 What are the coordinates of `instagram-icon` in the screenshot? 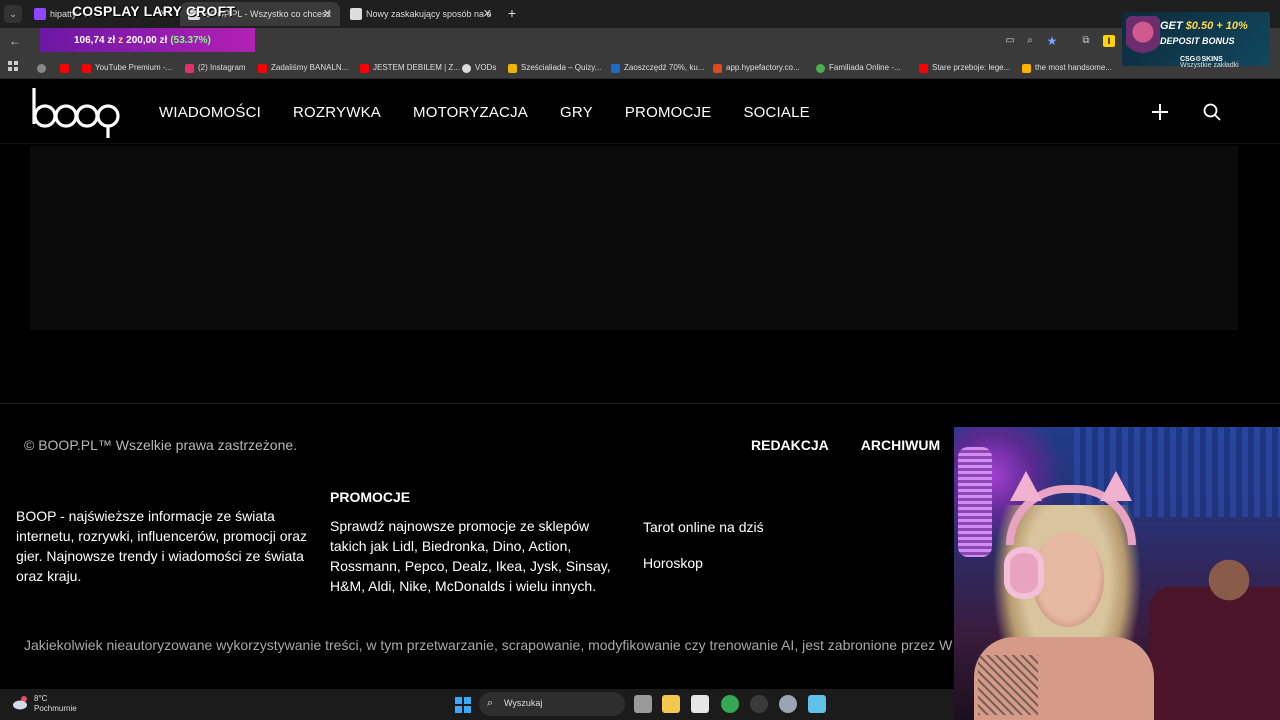 It's located at (189, 68).